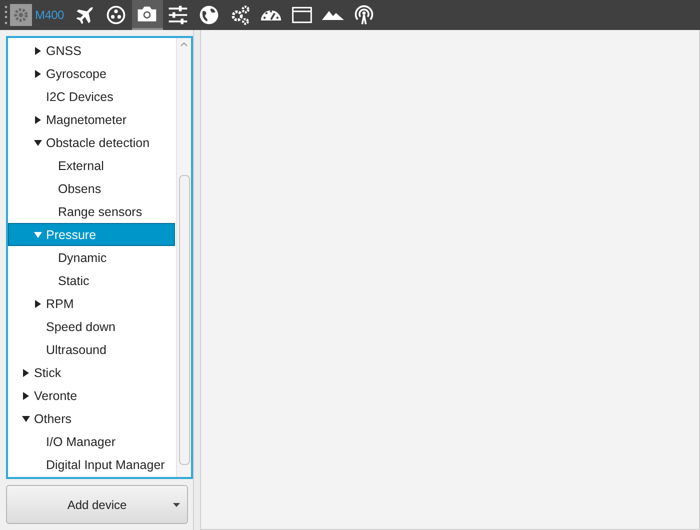  What do you see at coordinates (364, 15) in the screenshot?
I see `antenna-icon` at bounding box center [364, 15].